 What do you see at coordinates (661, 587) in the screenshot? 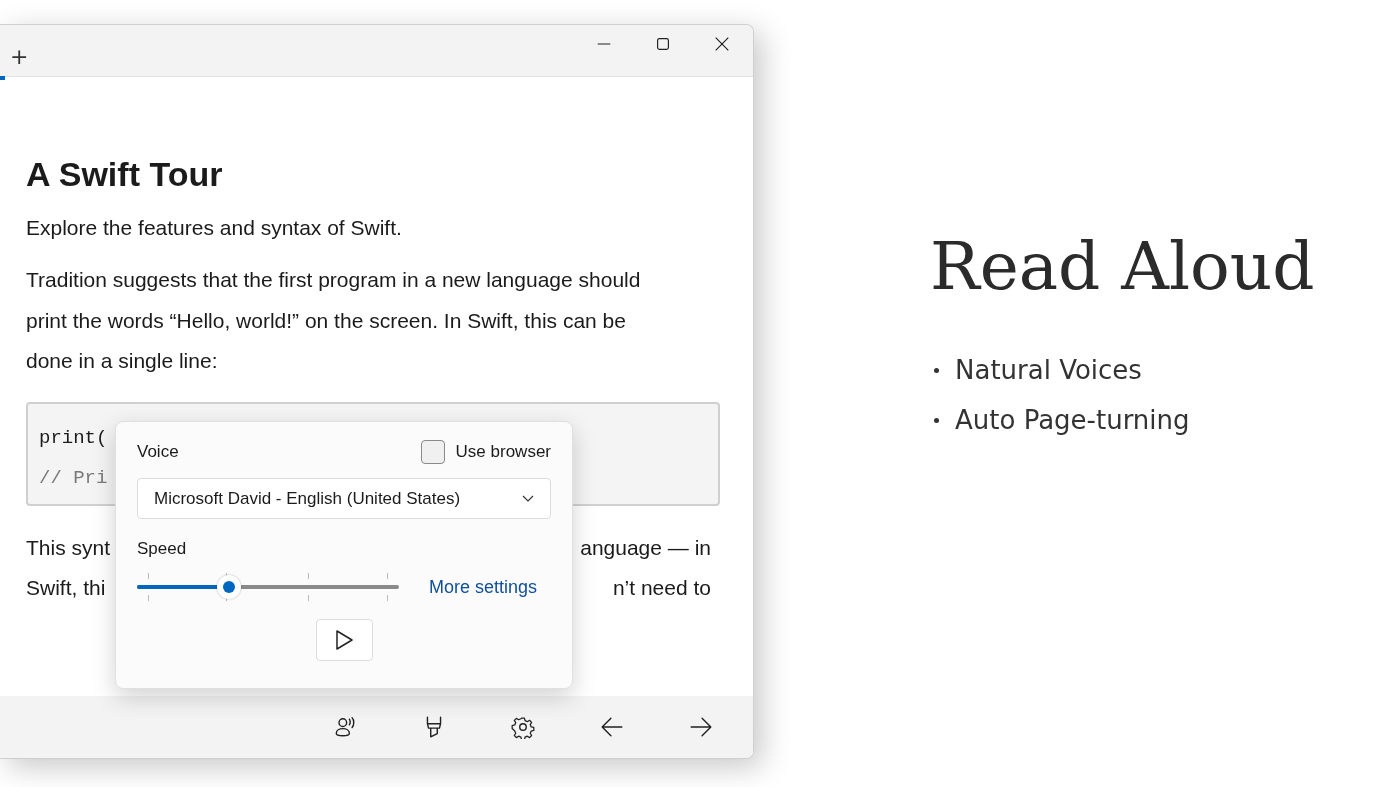
I see `article-text: n’t need to` at bounding box center [661, 587].